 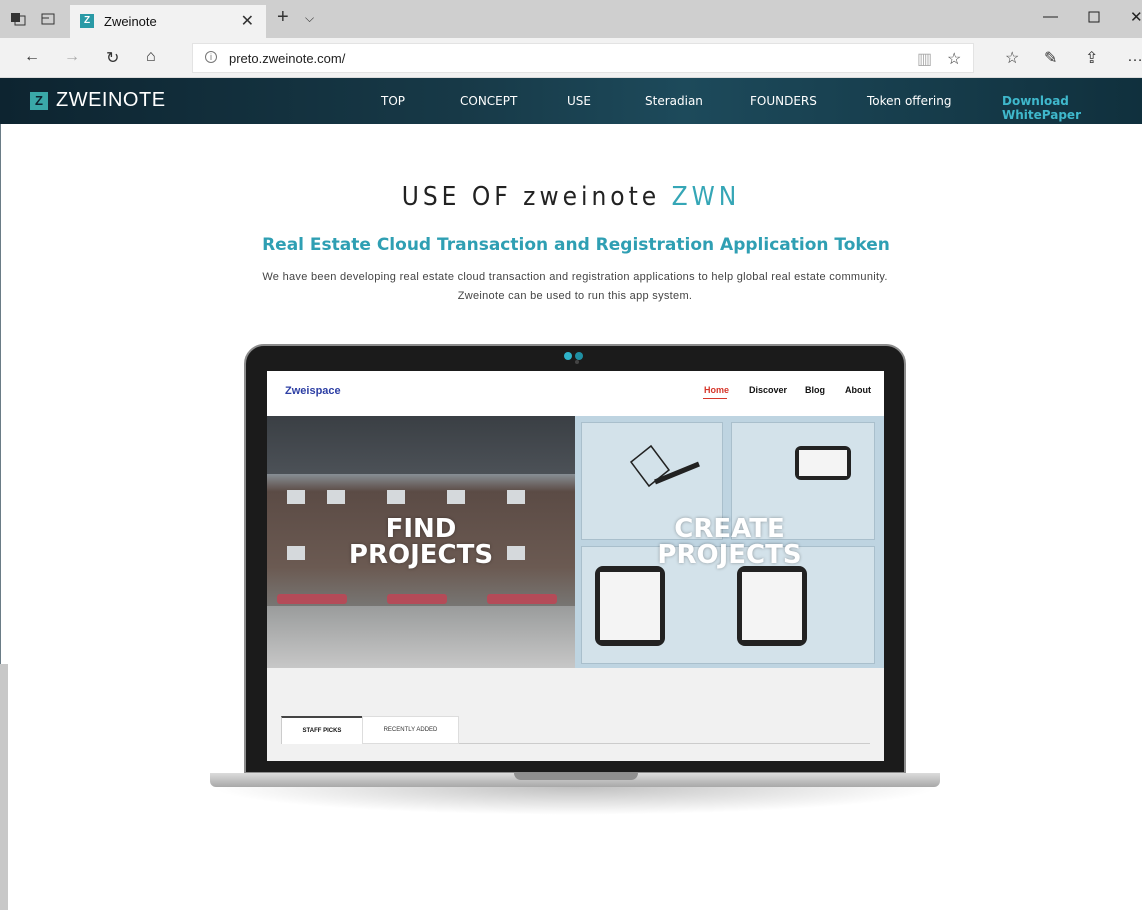 I want to click on hero-find-projects: FIND PROJECTS, so click(x=421, y=542).